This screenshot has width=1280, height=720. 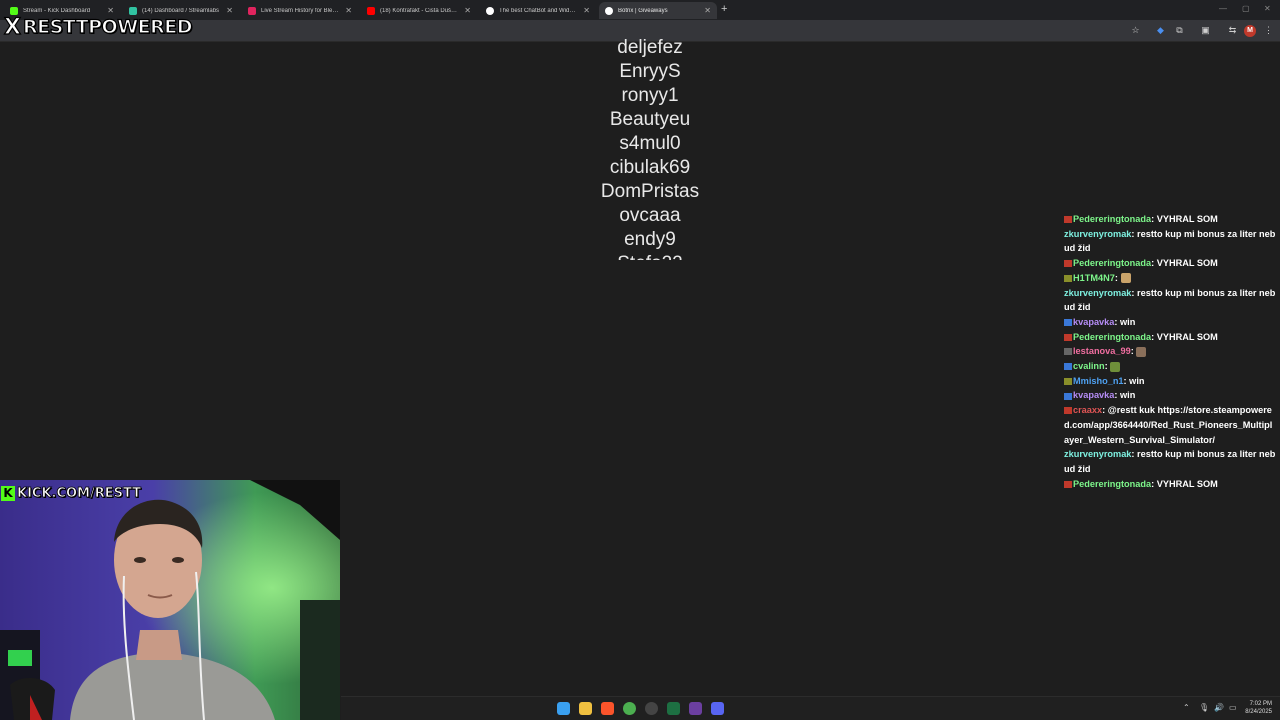 What do you see at coordinates (1223, 8) in the screenshot?
I see `minimize-icon: —` at bounding box center [1223, 8].